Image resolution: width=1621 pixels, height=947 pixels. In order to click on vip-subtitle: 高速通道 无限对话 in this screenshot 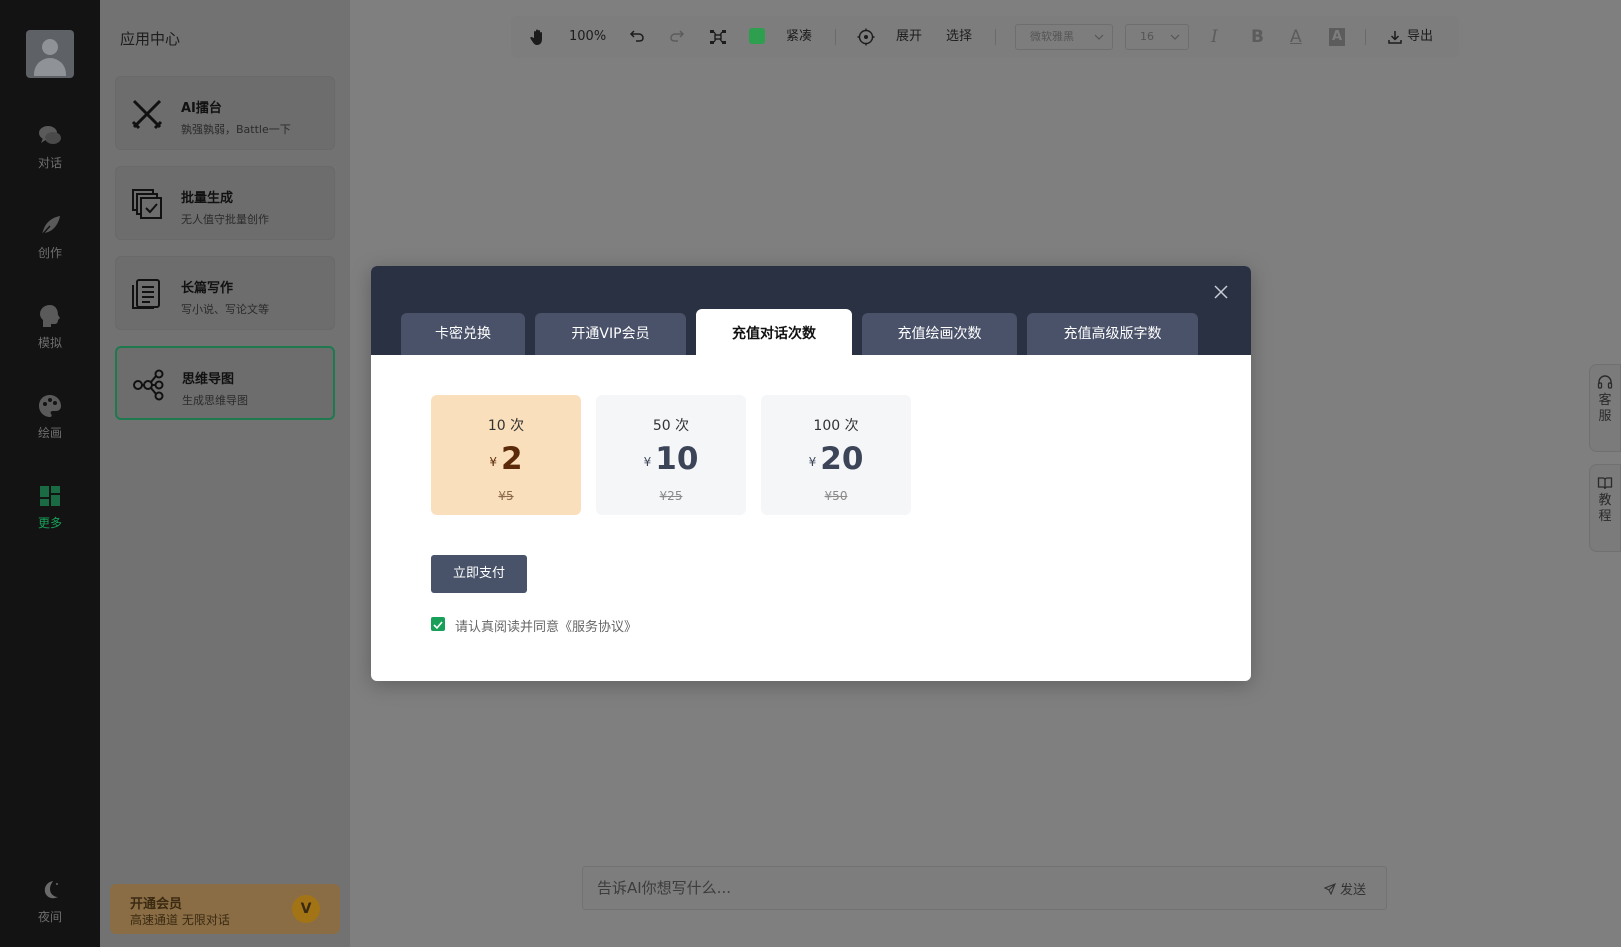, I will do `click(180, 920)`.